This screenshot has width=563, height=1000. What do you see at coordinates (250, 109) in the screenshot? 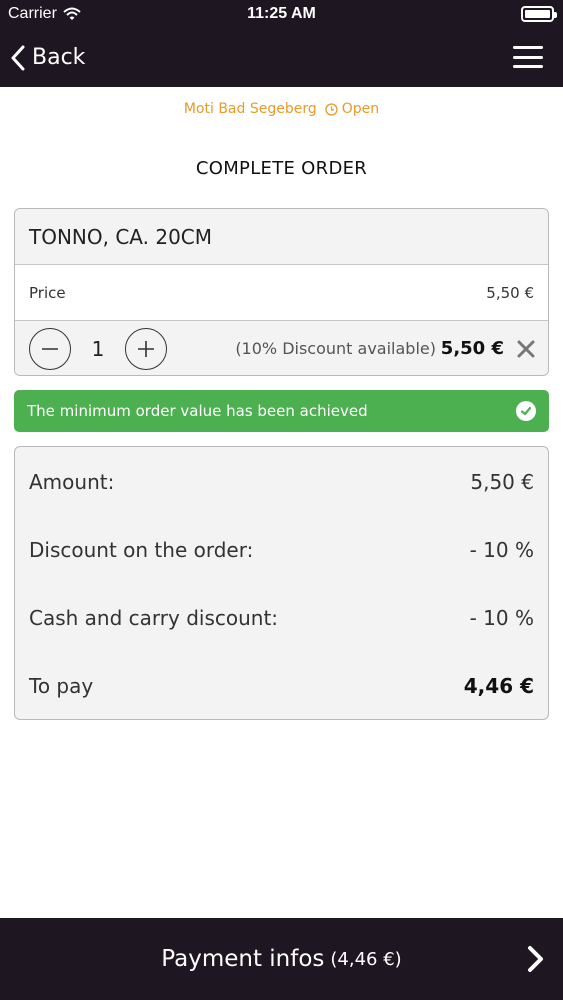
I see `shop-name: Moti Bad Segeberg` at bounding box center [250, 109].